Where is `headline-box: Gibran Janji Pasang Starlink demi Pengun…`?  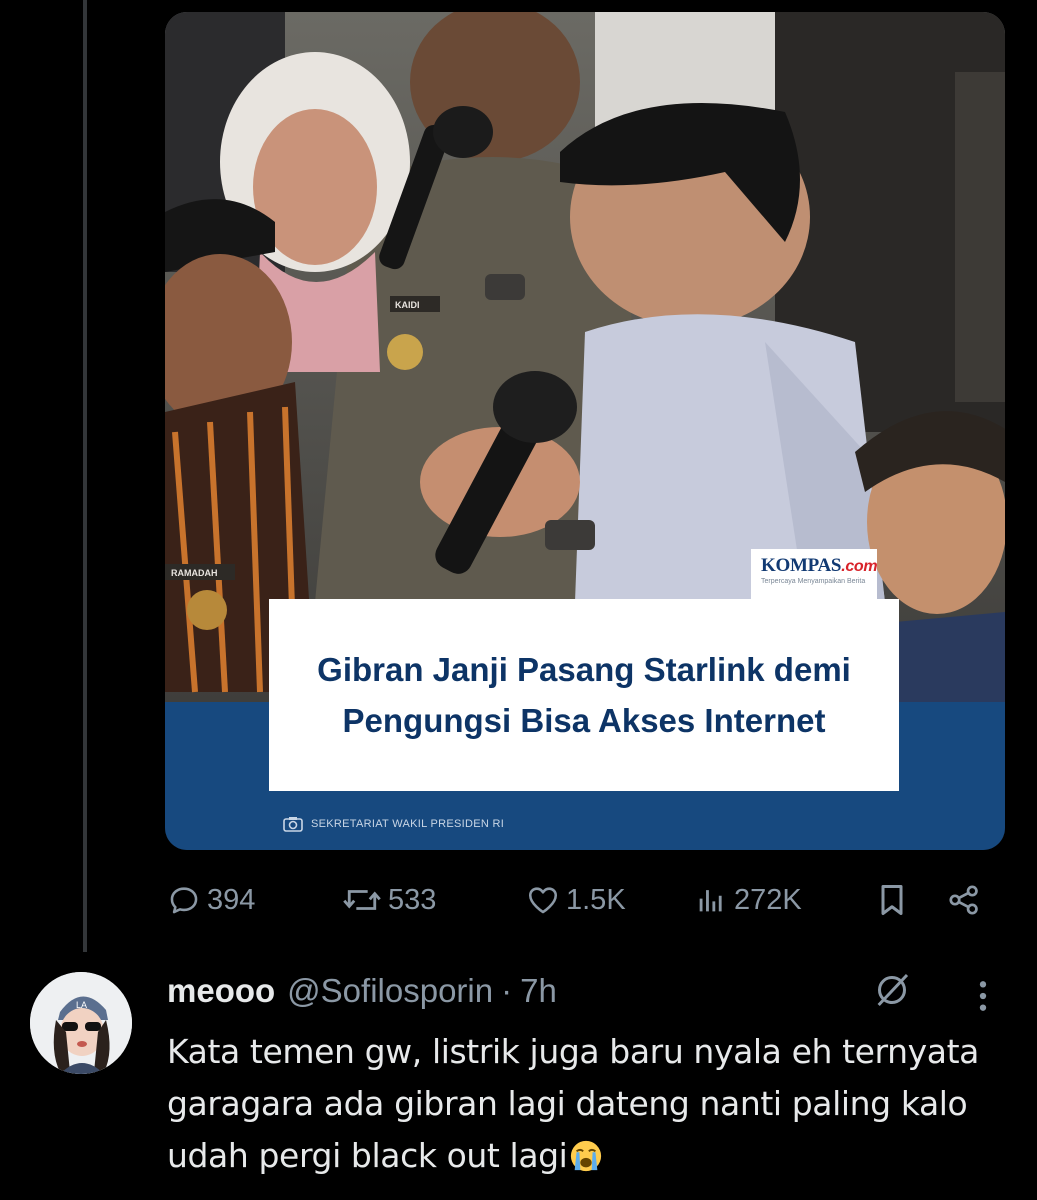 headline-box: Gibran Janji Pasang Starlink demi Pengun… is located at coordinates (584, 695).